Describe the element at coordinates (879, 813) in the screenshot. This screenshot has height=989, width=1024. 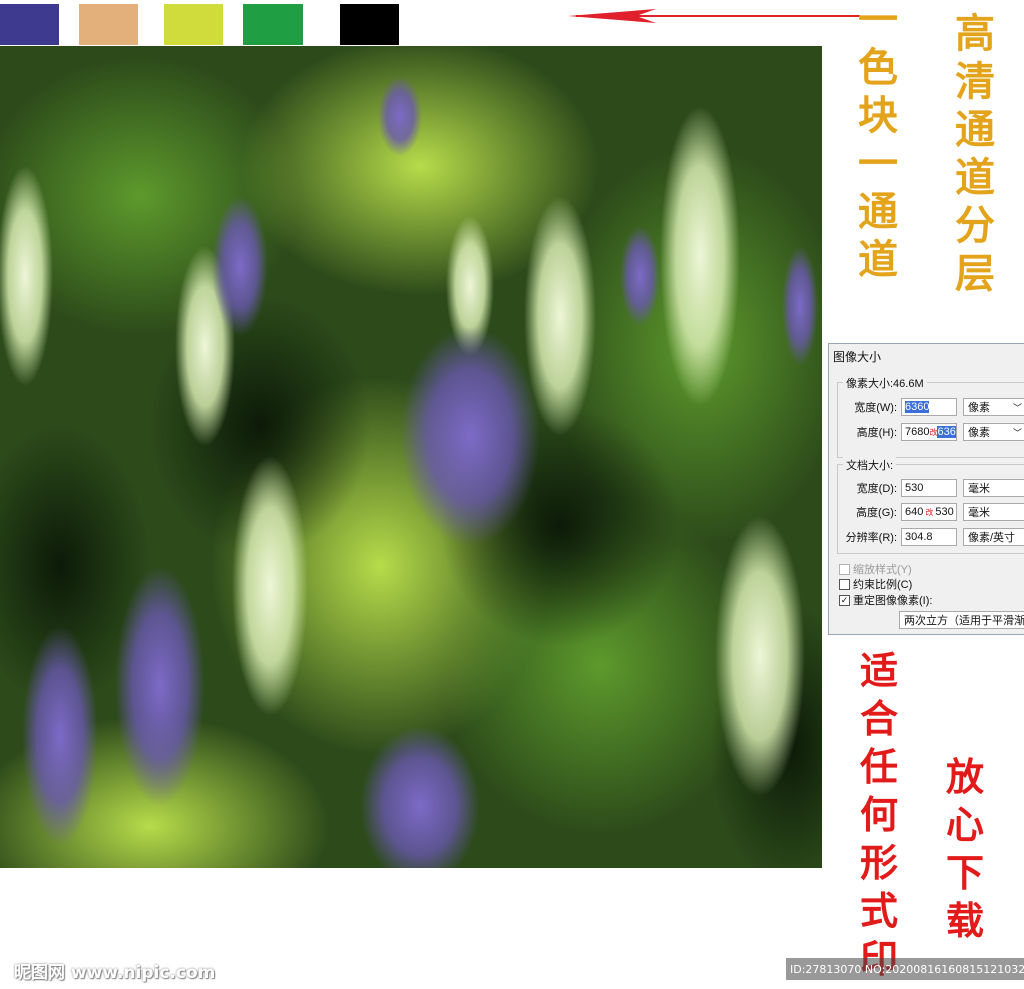
I see `annotation-suitable-any-print: 适 合 任 何 形 式 印` at that location.